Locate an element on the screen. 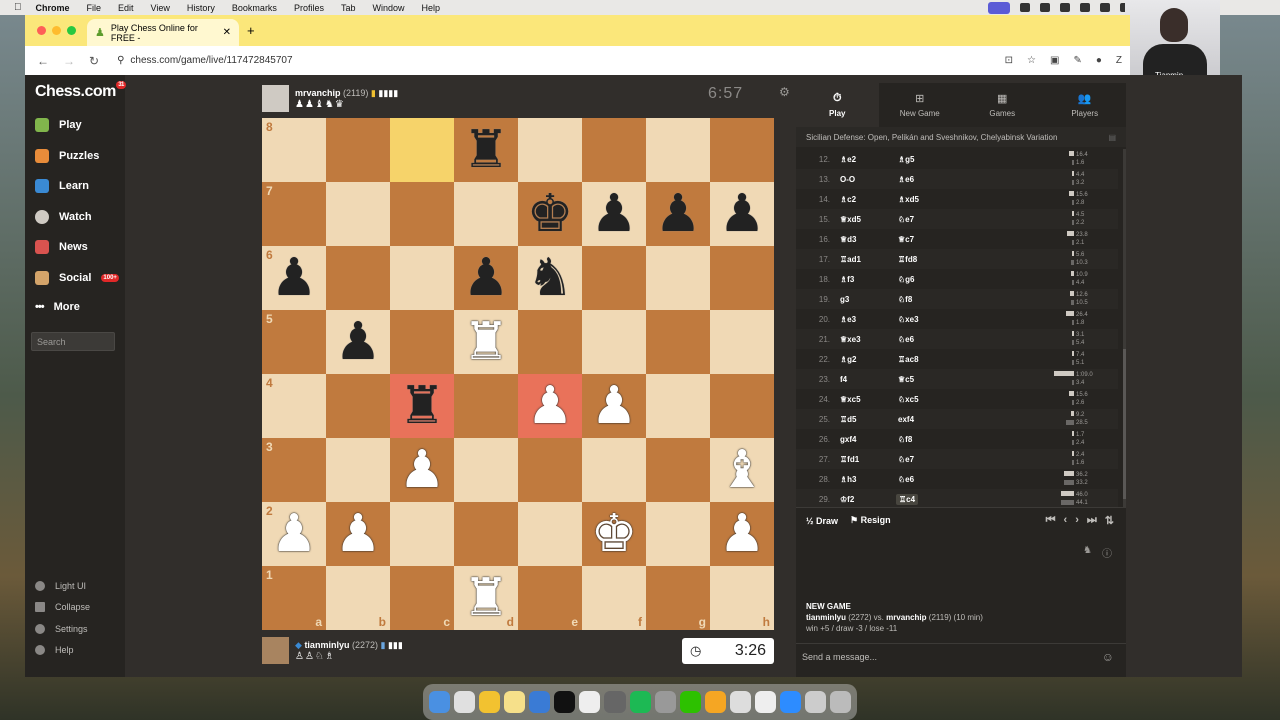  site-info-icon: ⚲ is located at coordinates (120, 60).